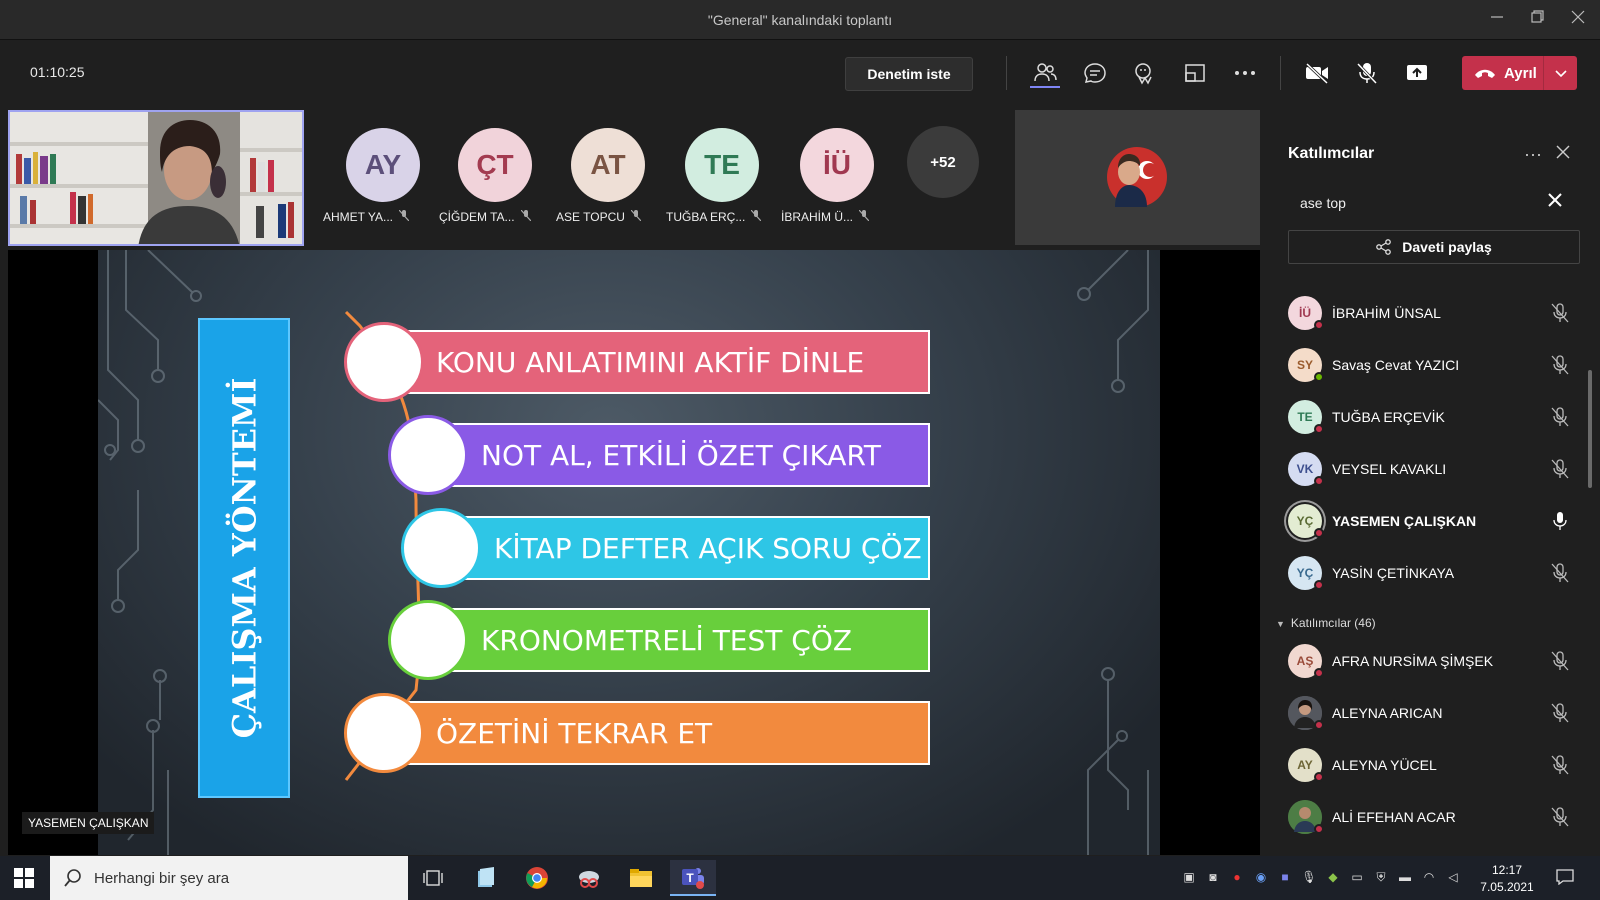  What do you see at coordinates (1433, 522) in the screenshot?
I see `participant-row-active: YÇ YASEMEN ÇALIŞKAN` at bounding box center [1433, 522].